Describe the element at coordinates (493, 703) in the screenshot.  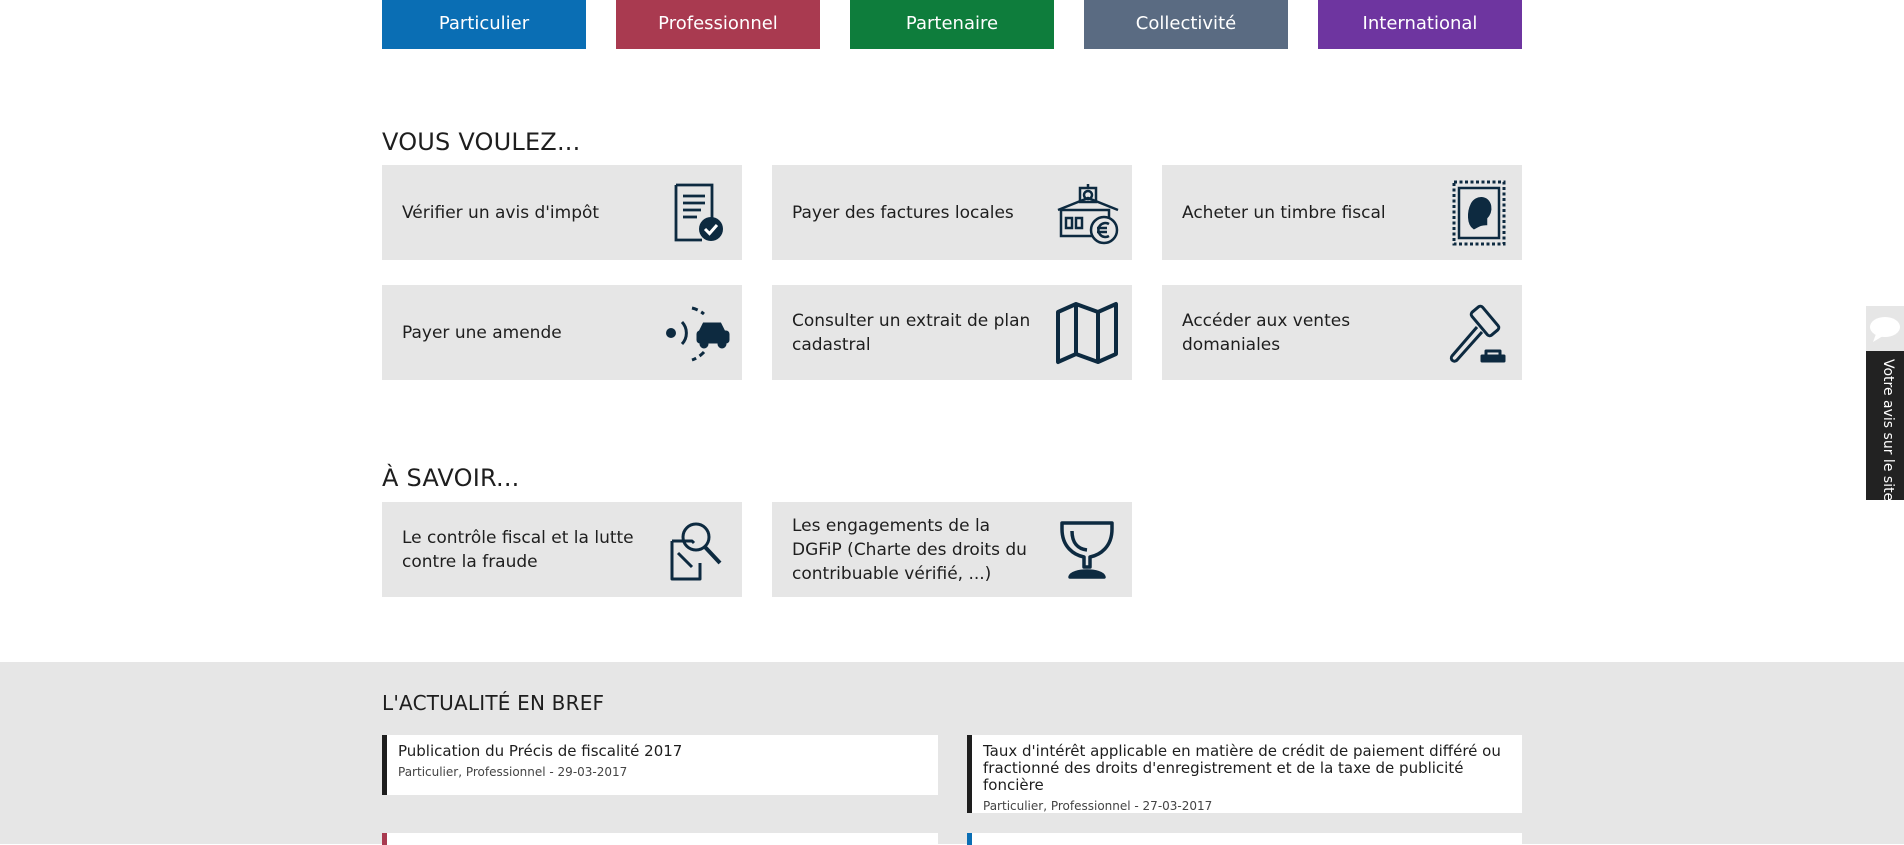
I see `section-title-actualite: L'ACTUALITÉ EN BREF` at that location.